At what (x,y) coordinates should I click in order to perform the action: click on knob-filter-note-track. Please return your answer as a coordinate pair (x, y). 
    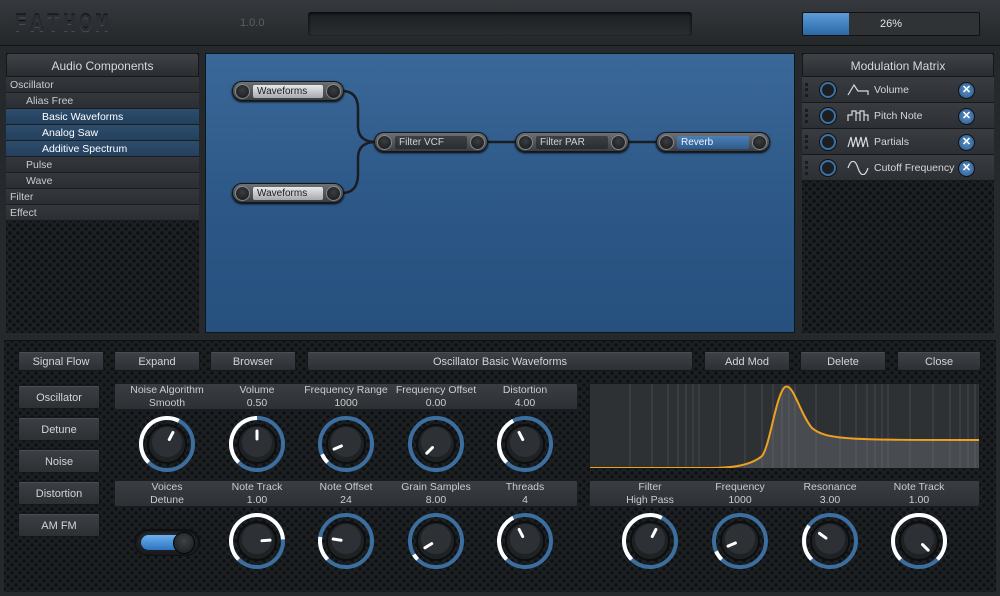
    Looking at the image, I should click on (919, 541).